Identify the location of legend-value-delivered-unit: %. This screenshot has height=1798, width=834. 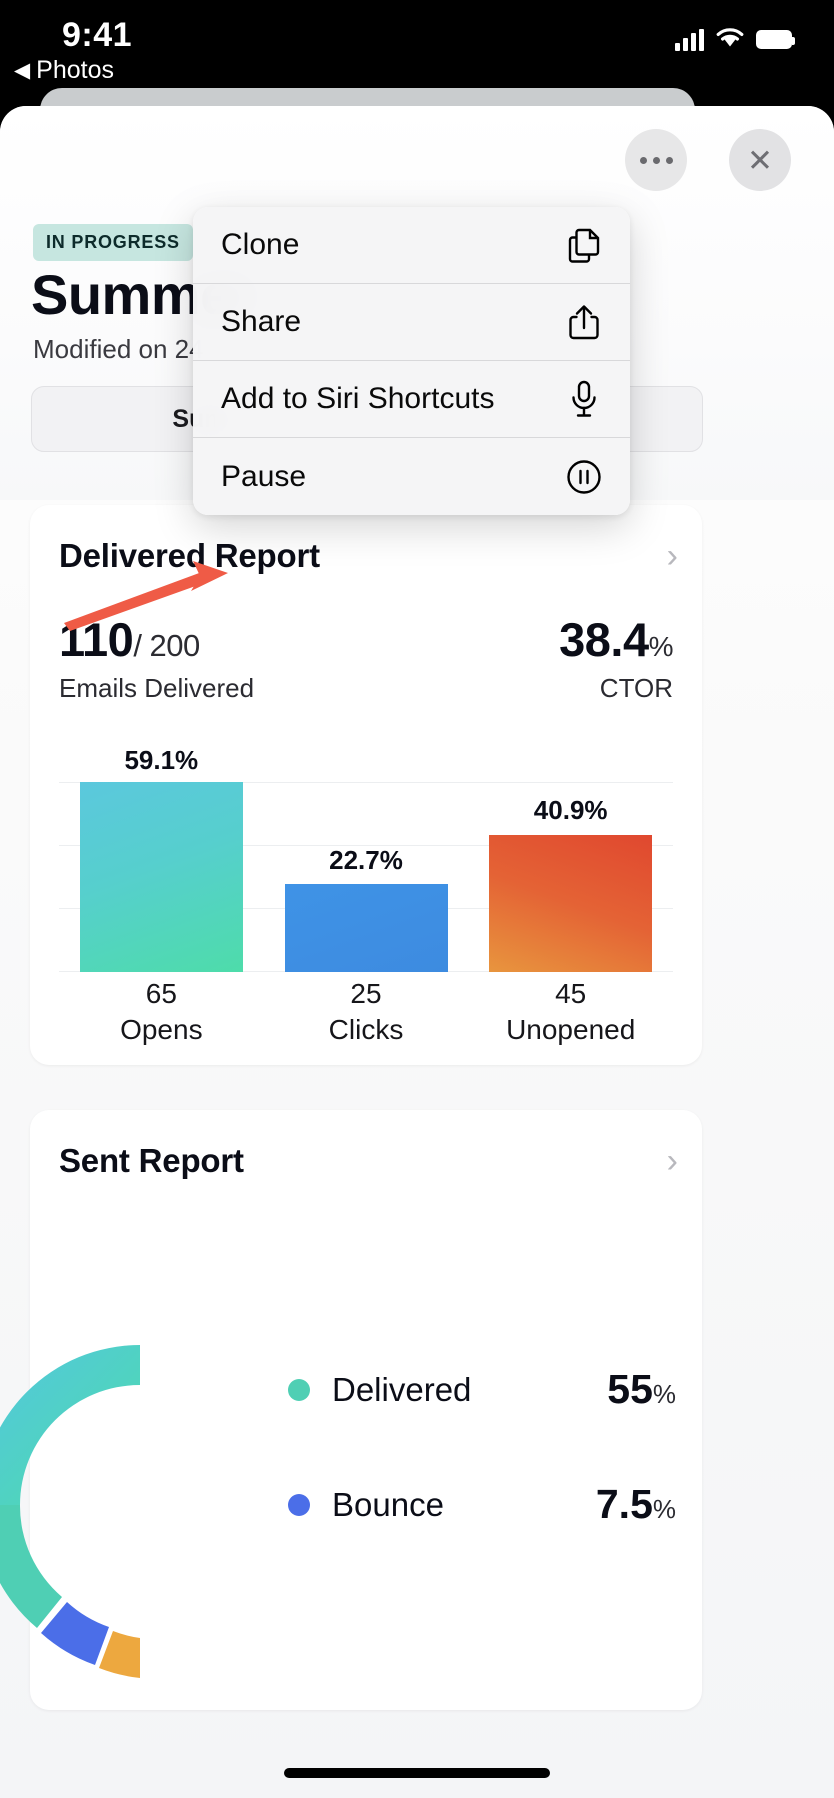
(664, 1394).